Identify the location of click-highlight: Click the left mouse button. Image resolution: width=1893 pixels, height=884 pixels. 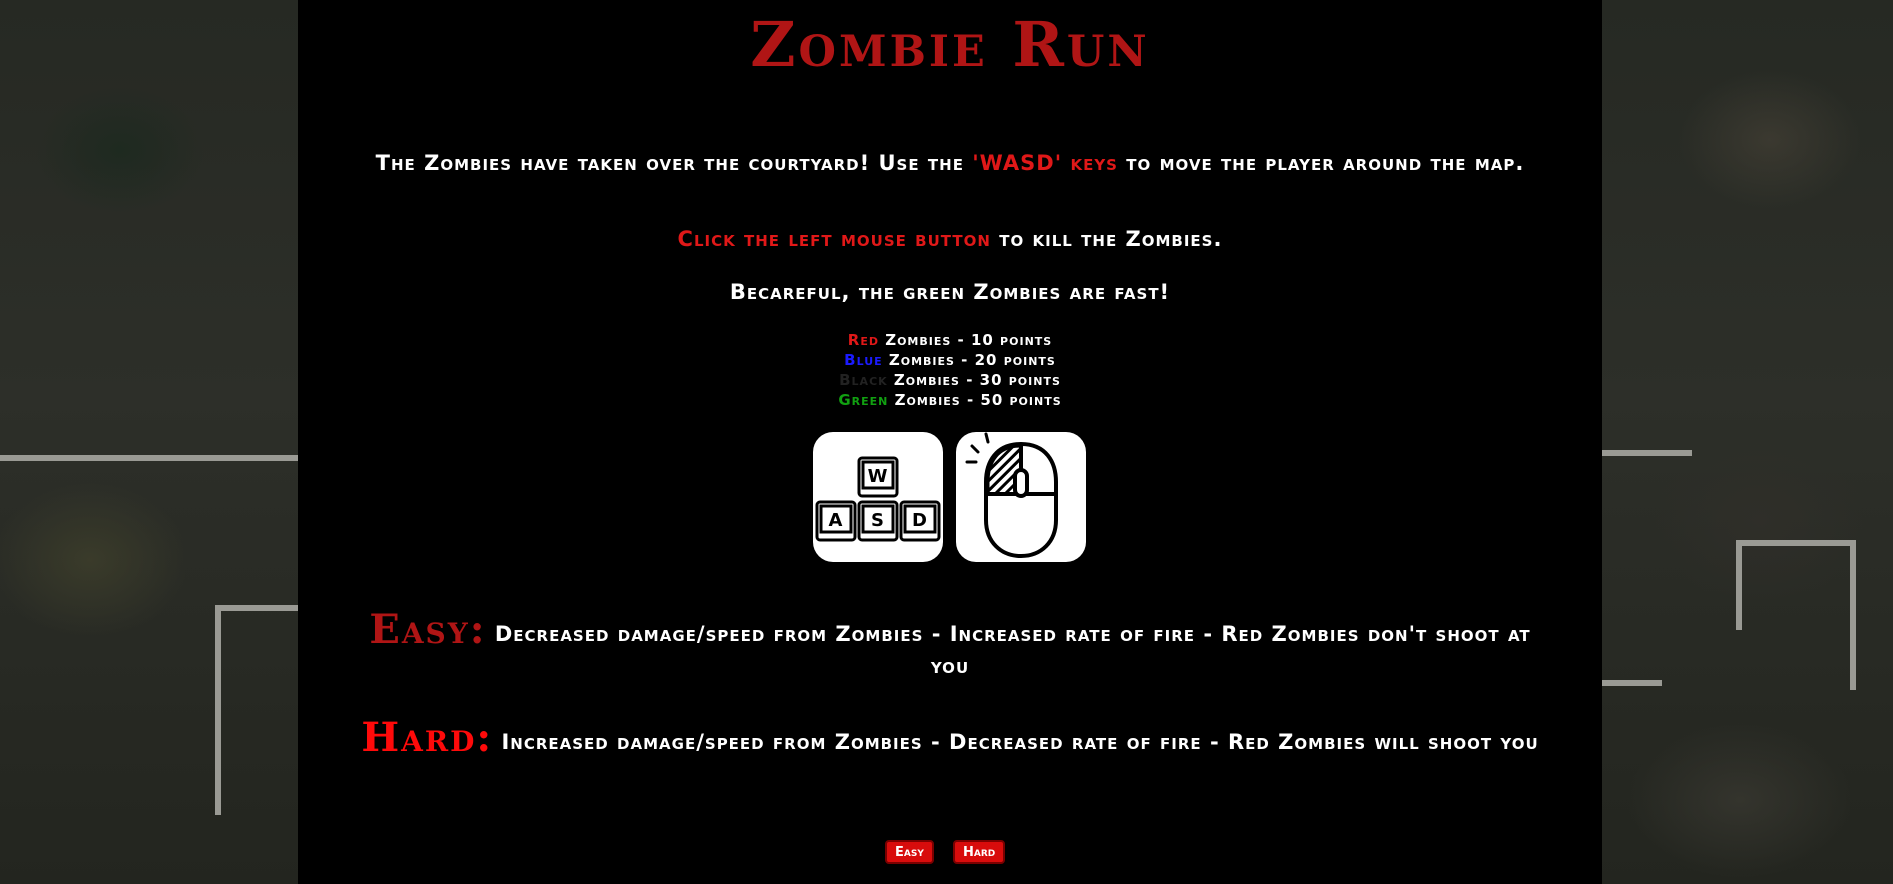
(834, 239).